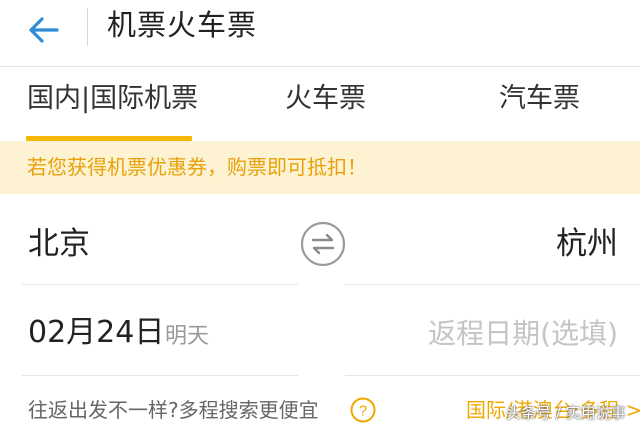 This screenshot has width=640, height=429. What do you see at coordinates (539, 99) in the screenshot?
I see `tab-buses: 汽车票` at bounding box center [539, 99].